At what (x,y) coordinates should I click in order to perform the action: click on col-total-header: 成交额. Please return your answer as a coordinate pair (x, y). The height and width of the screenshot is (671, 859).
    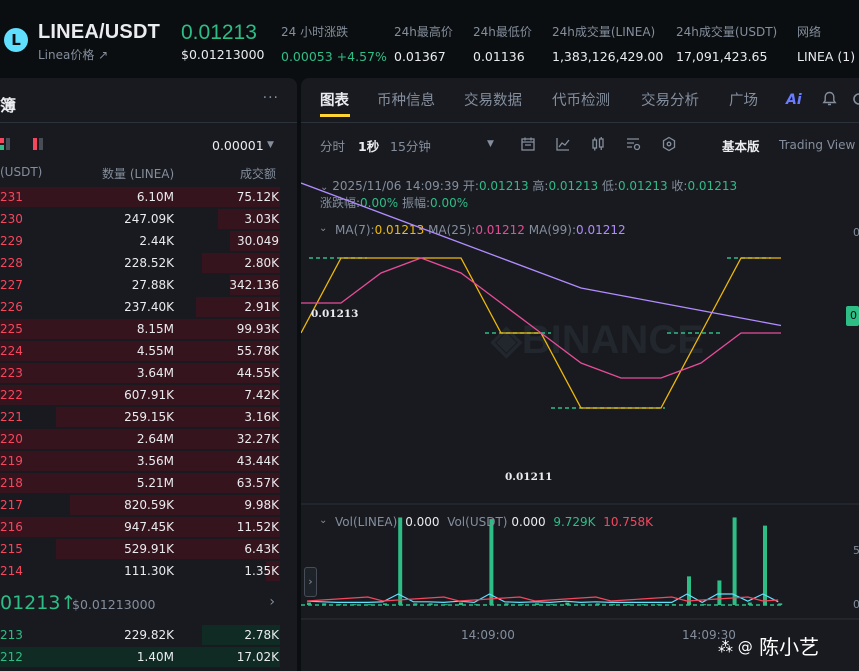
    Looking at the image, I should click on (258, 174).